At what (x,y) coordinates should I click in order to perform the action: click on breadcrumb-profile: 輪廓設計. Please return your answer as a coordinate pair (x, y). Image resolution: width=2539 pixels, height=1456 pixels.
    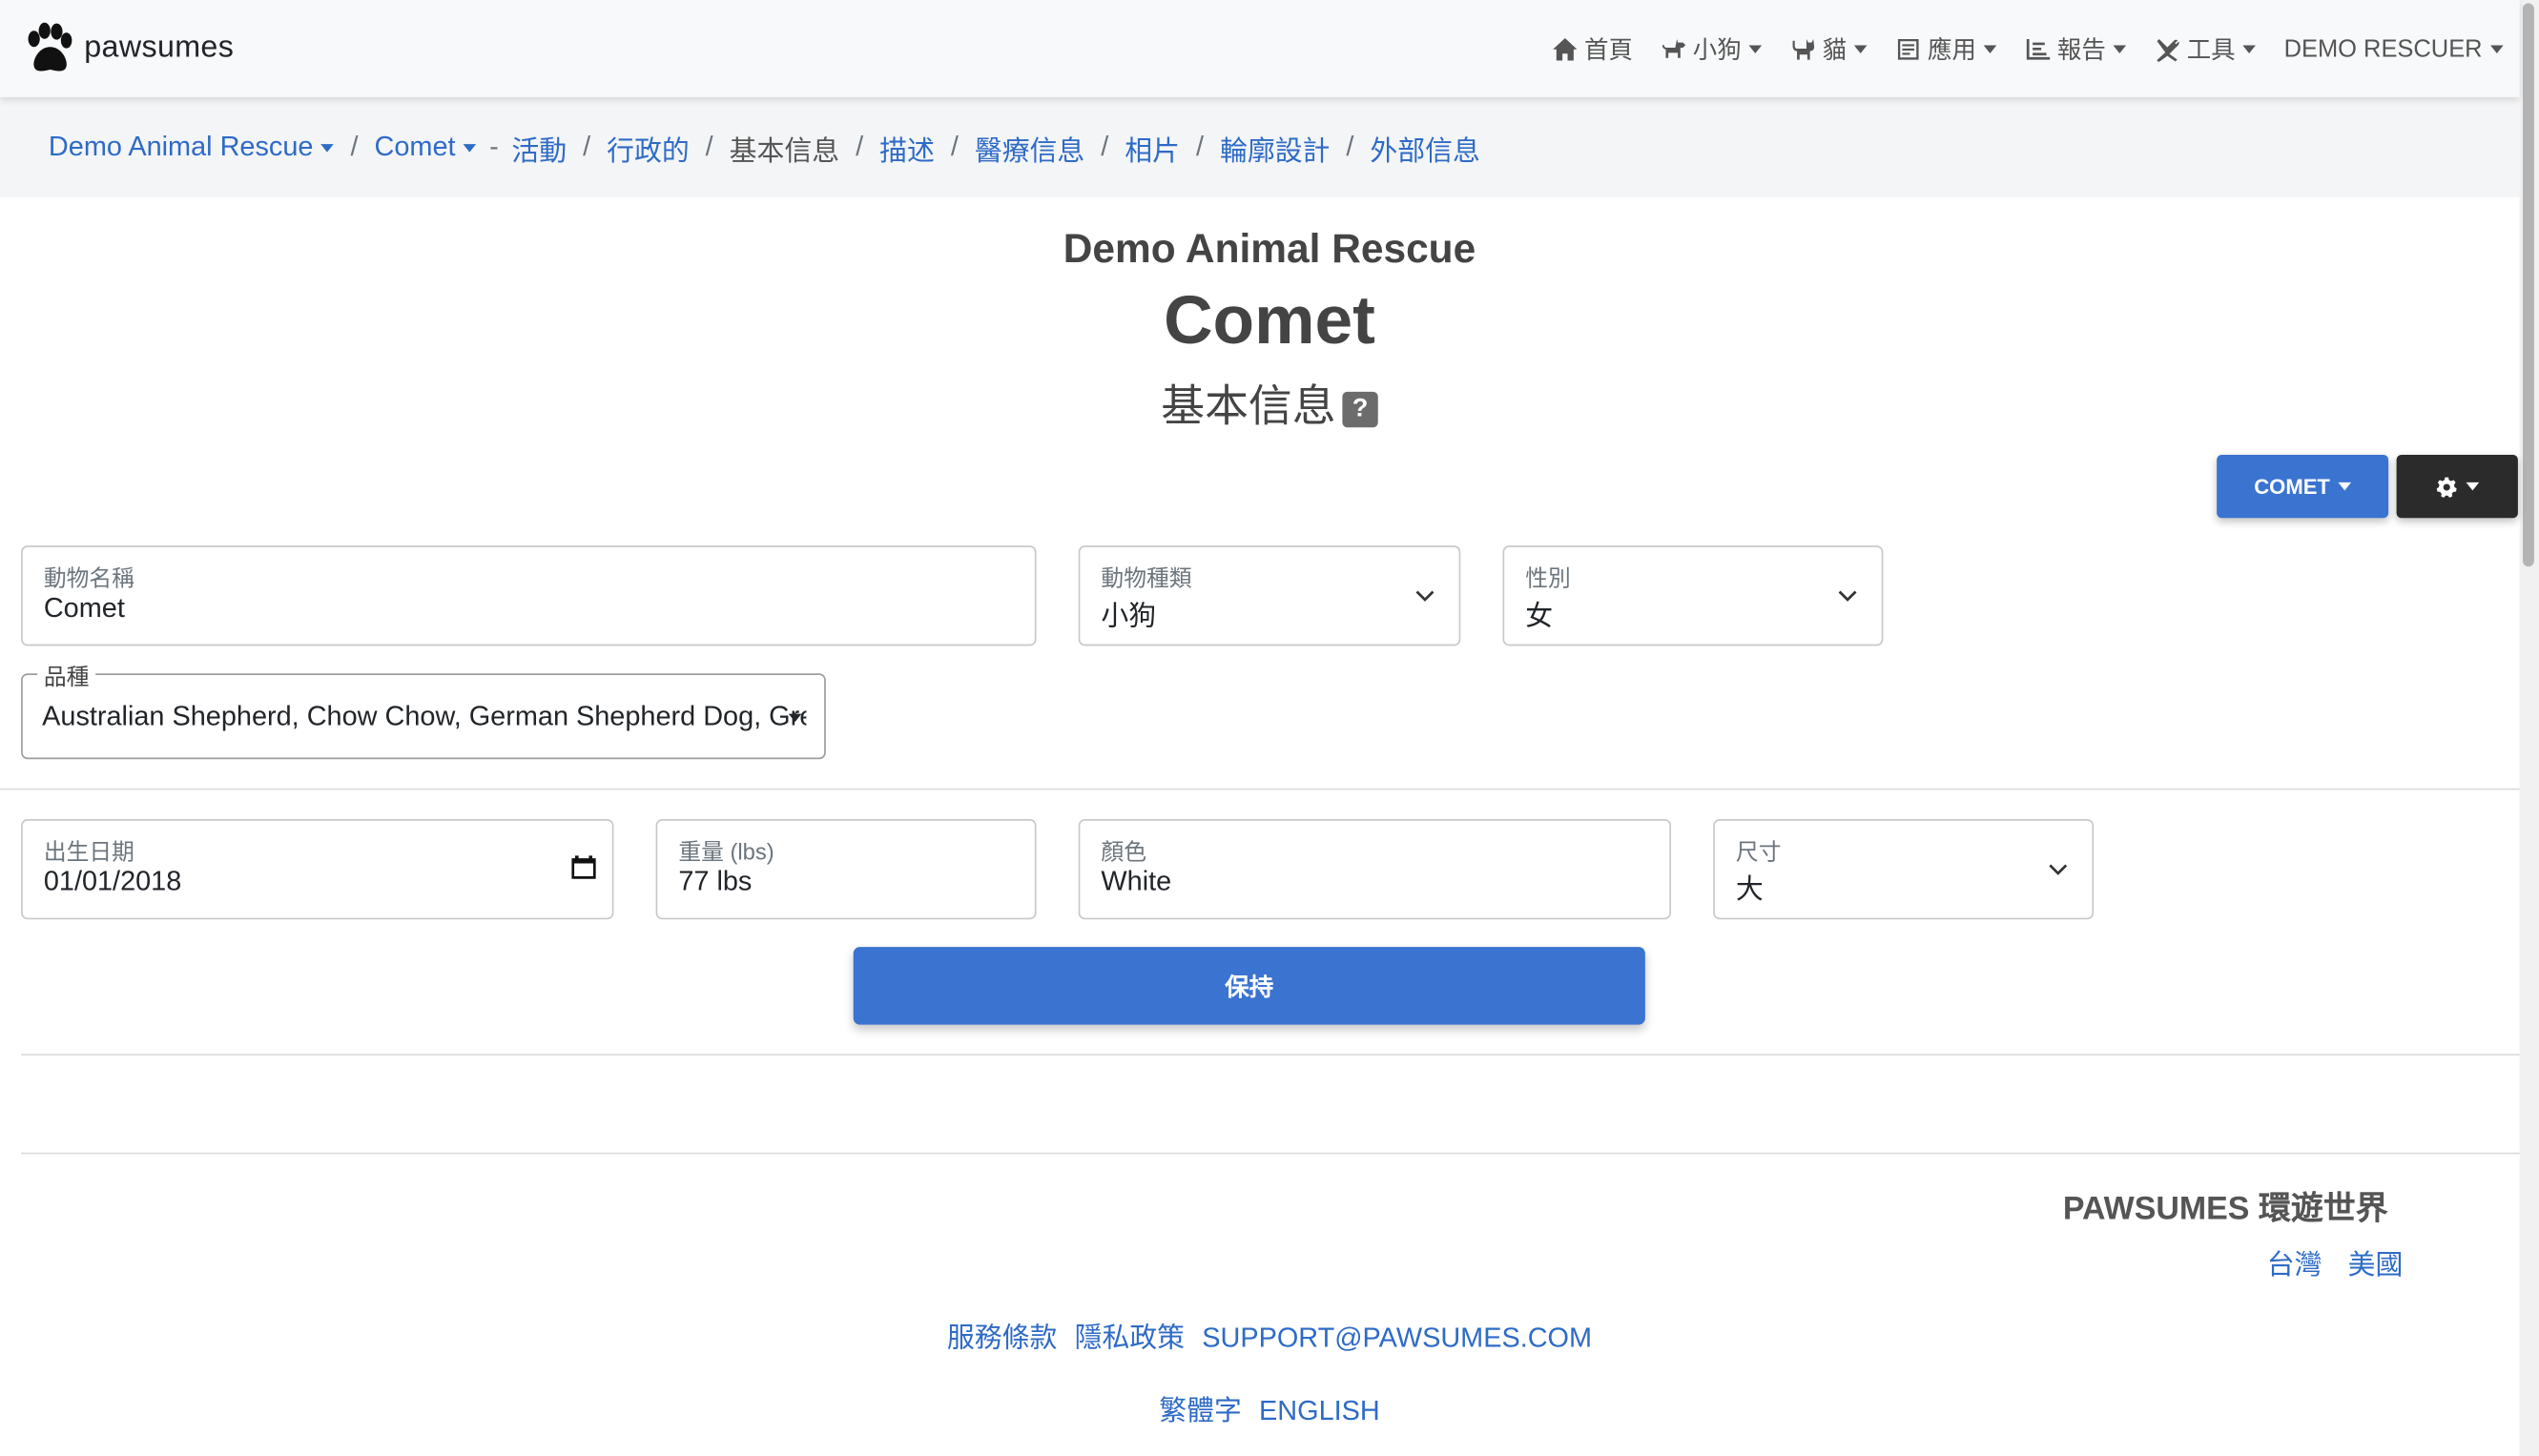
    Looking at the image, I should click on (1275, 147).